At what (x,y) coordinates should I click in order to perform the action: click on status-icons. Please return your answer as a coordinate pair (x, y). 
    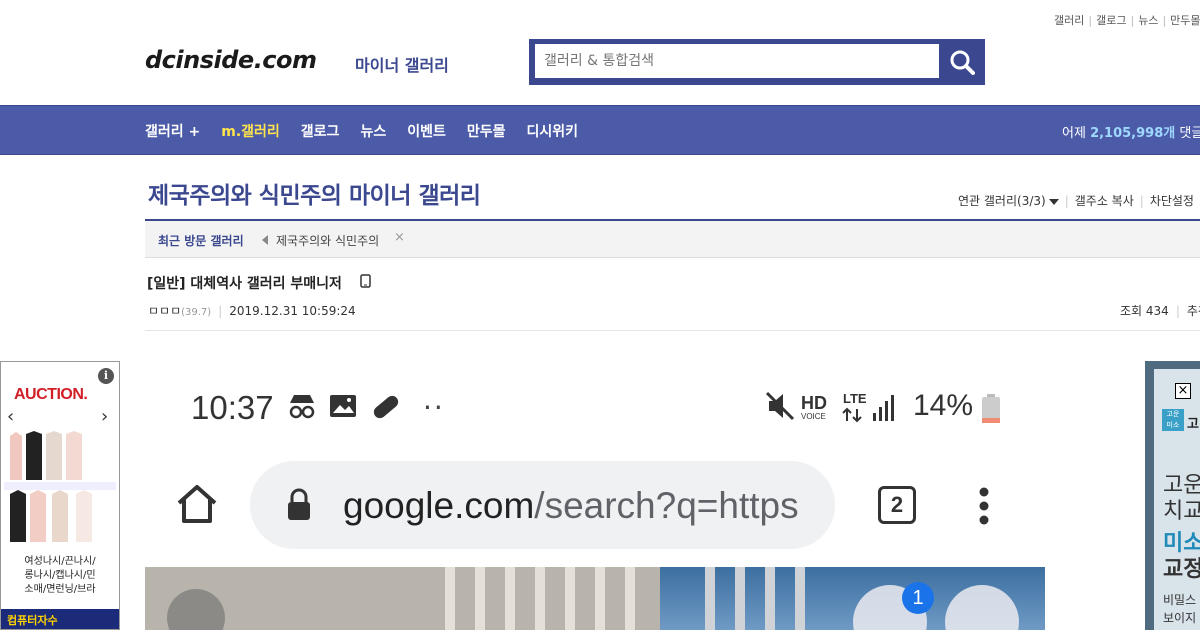
    Looking at the image, I should click on (344, 407).